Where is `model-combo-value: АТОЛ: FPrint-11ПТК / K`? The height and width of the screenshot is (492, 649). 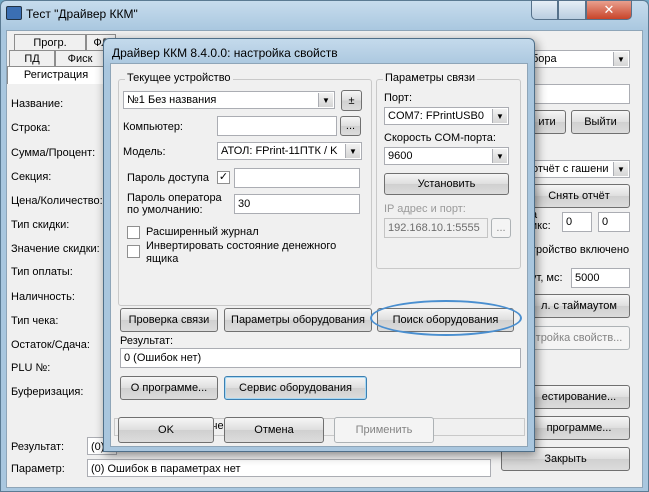
model-combo-value: АТОЛ: FPrint-11ПТК / K is located at coordinates (279, 151).